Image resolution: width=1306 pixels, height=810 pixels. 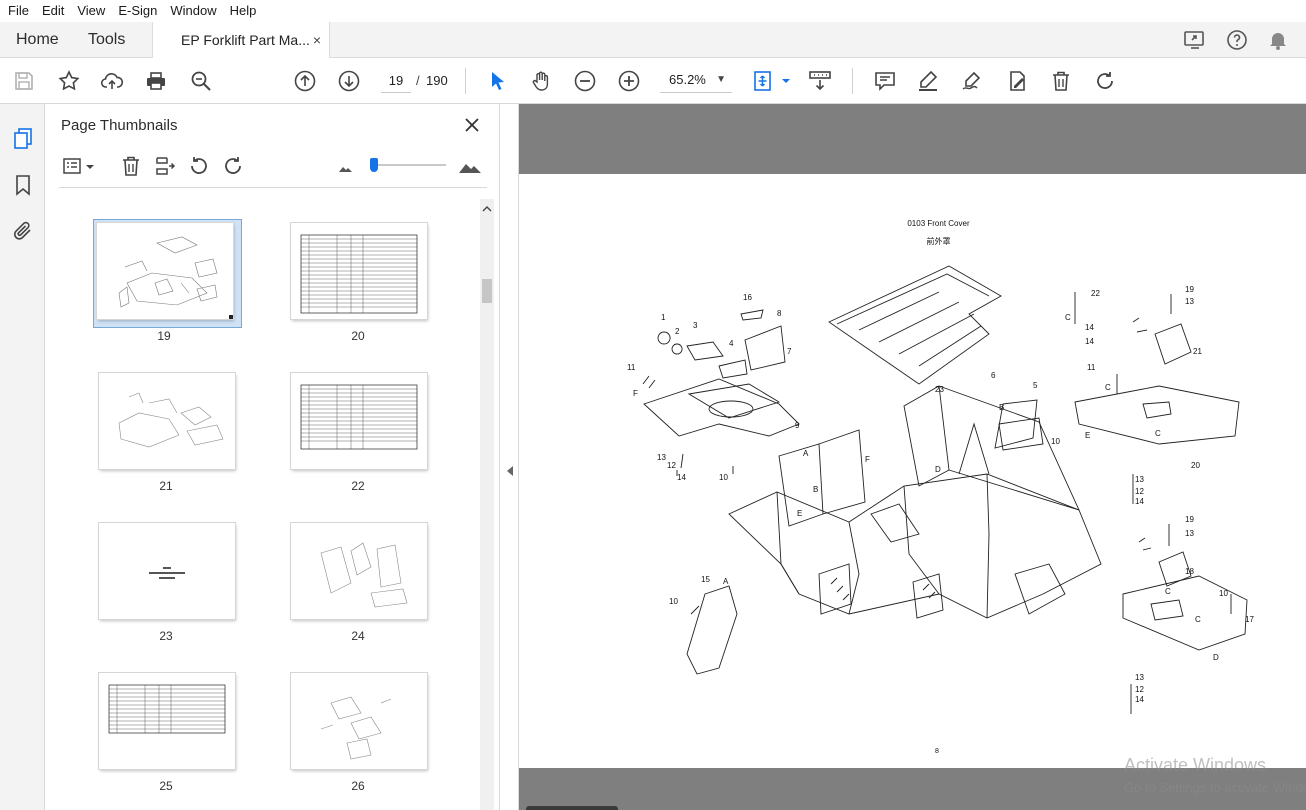 What do you see at coordinates (938, 469) in the screenshot?
I see `svg-text: D` at bounding box center [938, 469].